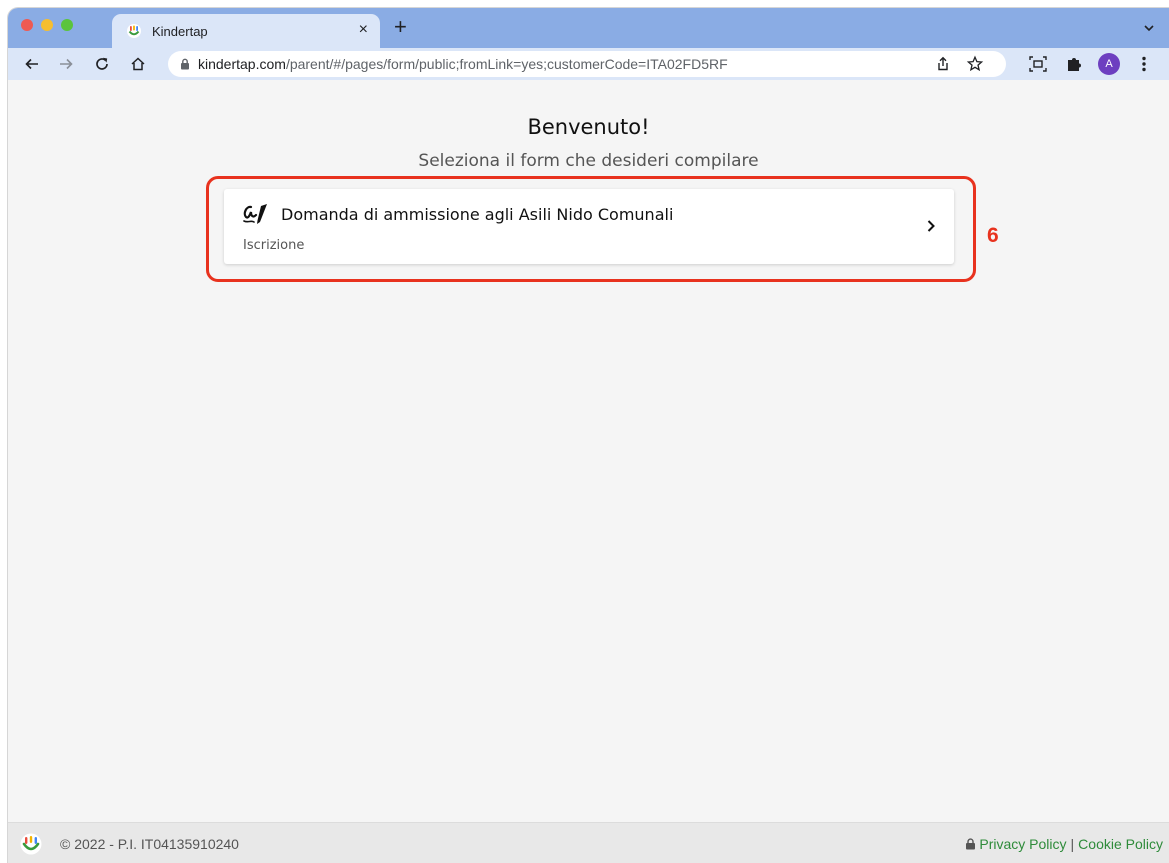  I want to click on minimize-window-button, so click(47, 25).